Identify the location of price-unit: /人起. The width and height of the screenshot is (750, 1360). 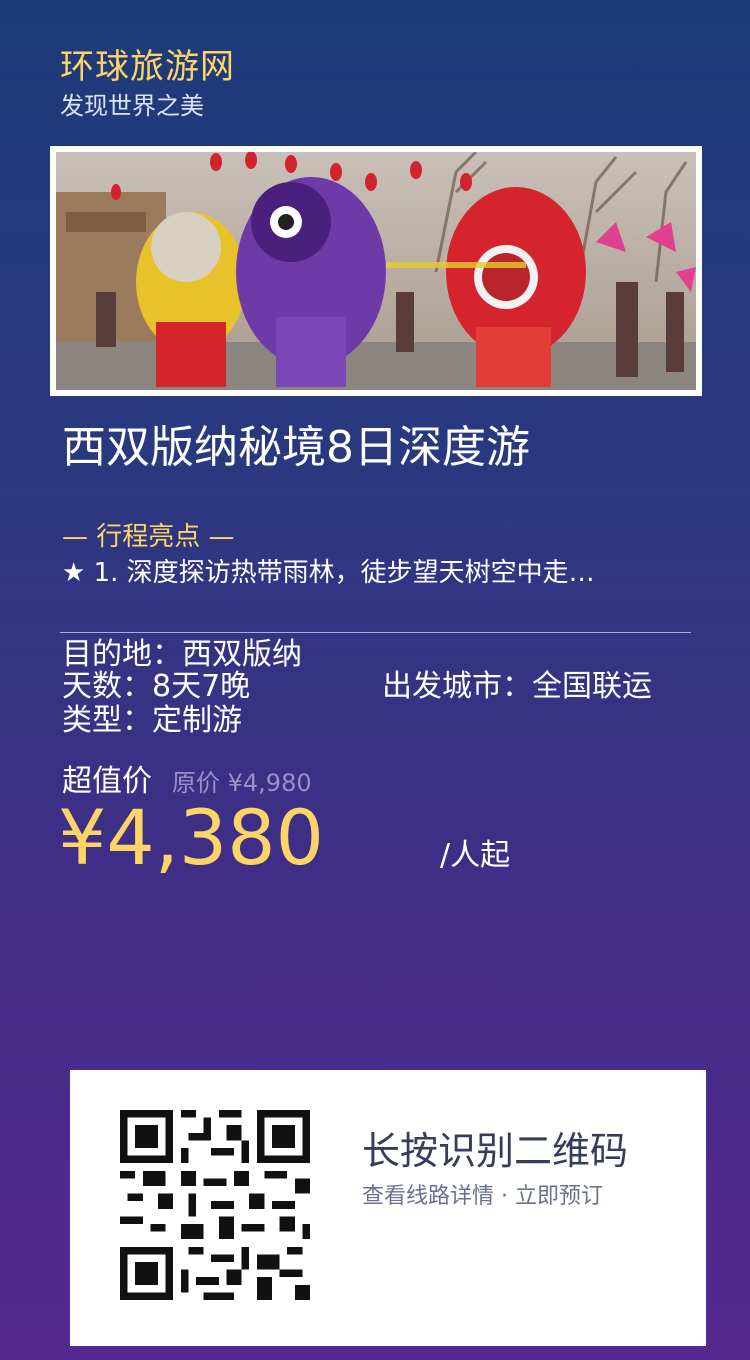
(475, 855).